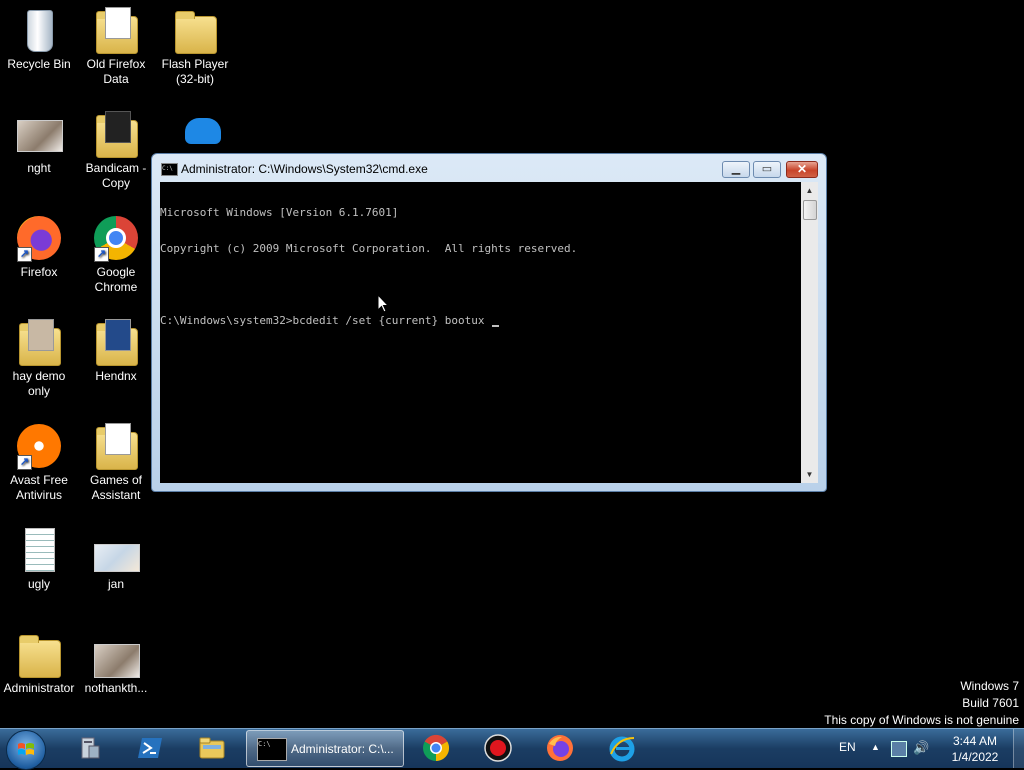 This screenshot has width=1024, height=770. I want to click on firefox-icon: ↗, so click(39, 238).